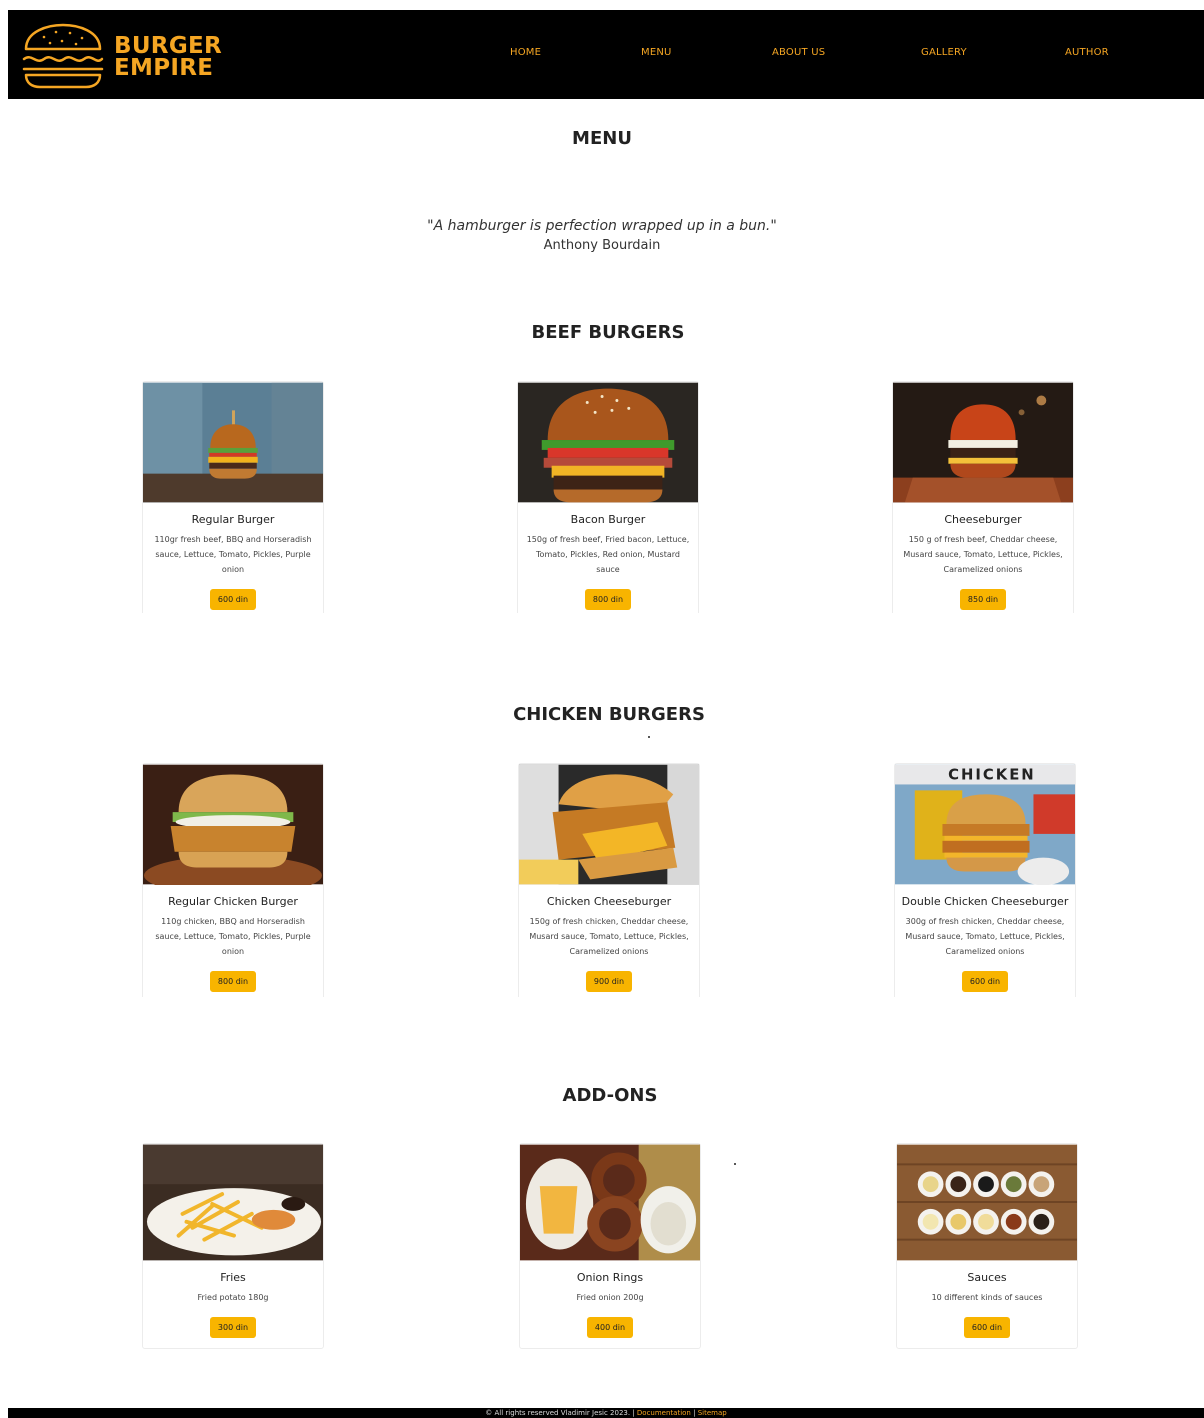  I want to click on nav-gallery-link: GALLERY, so click(944, 52).